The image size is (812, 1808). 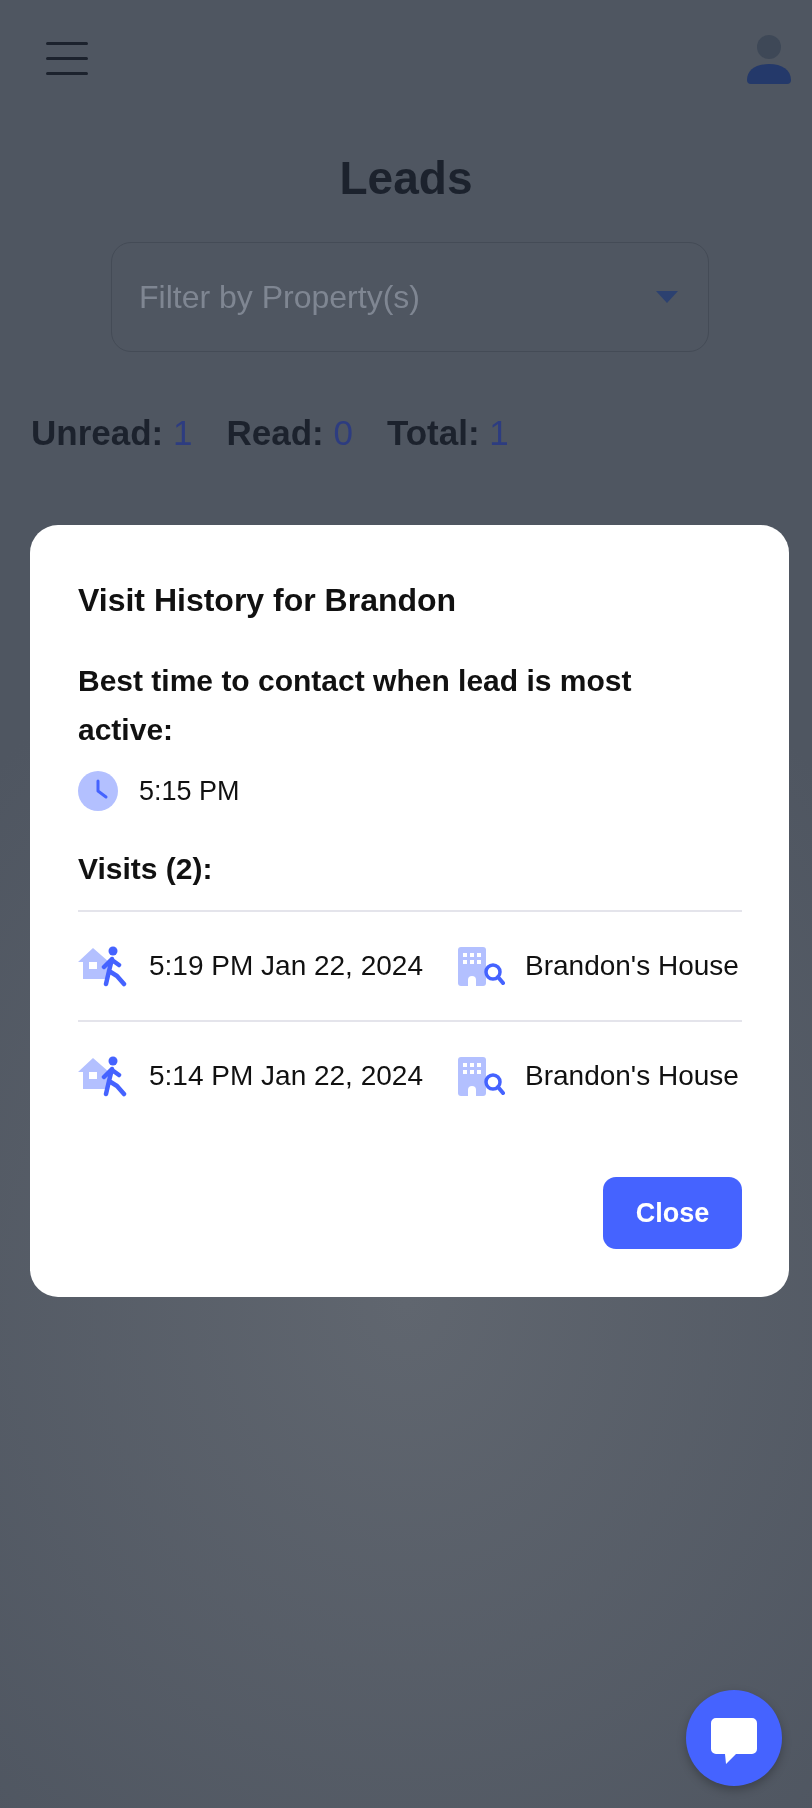 What do you see at coordinates (667, 297) in the screenshot?
I see `caret-icon` at bounding box center [667, 297].